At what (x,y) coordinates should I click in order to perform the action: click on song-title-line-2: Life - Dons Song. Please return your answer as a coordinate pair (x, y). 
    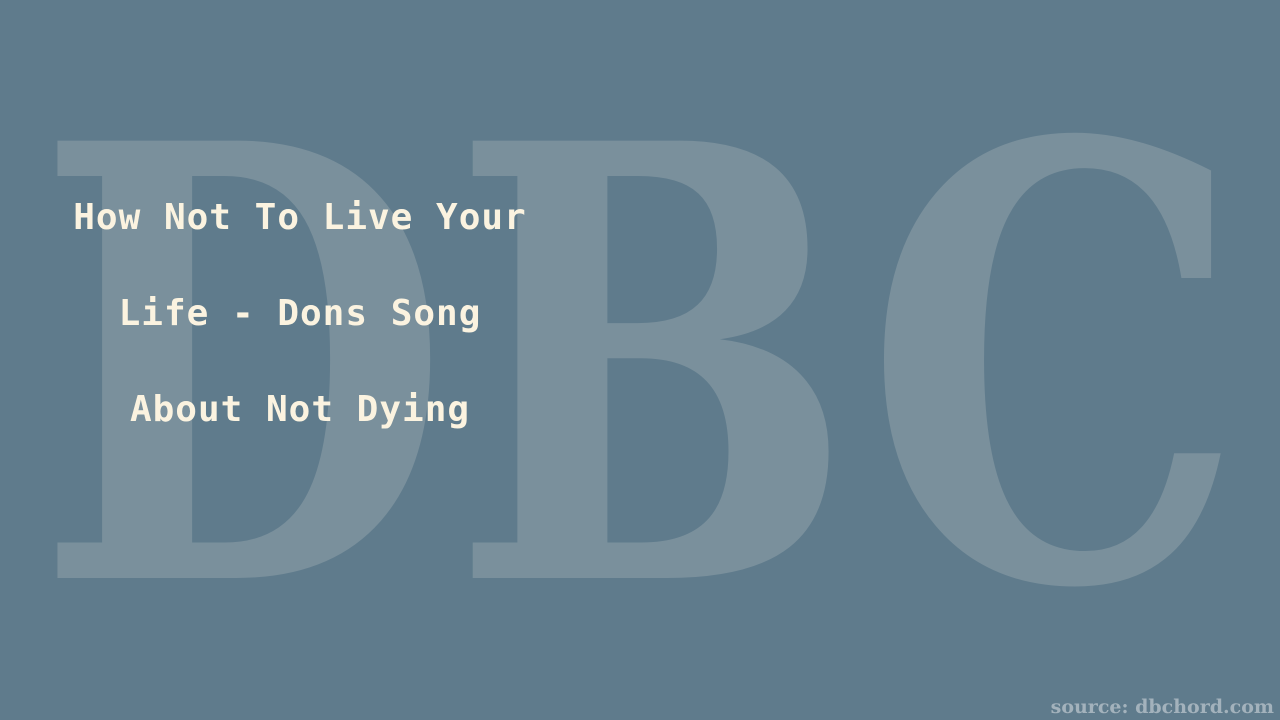
    Looking at the image, I should click on (300, 313).